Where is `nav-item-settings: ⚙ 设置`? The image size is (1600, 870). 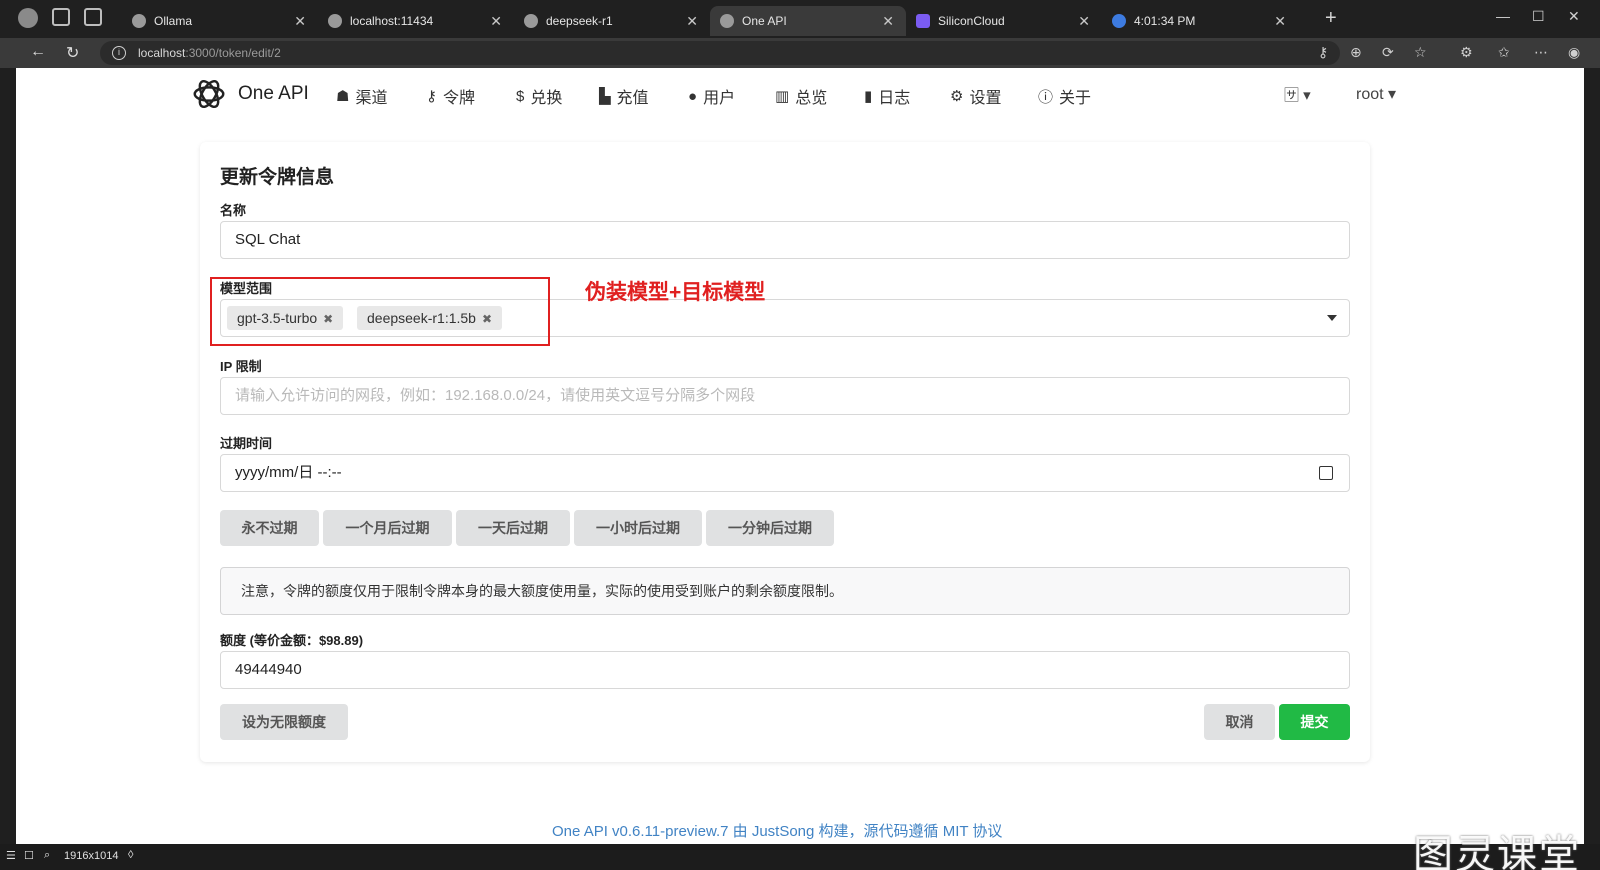 nav-item-settings: ⚙ 设置 is located at coordinates (975, 96).